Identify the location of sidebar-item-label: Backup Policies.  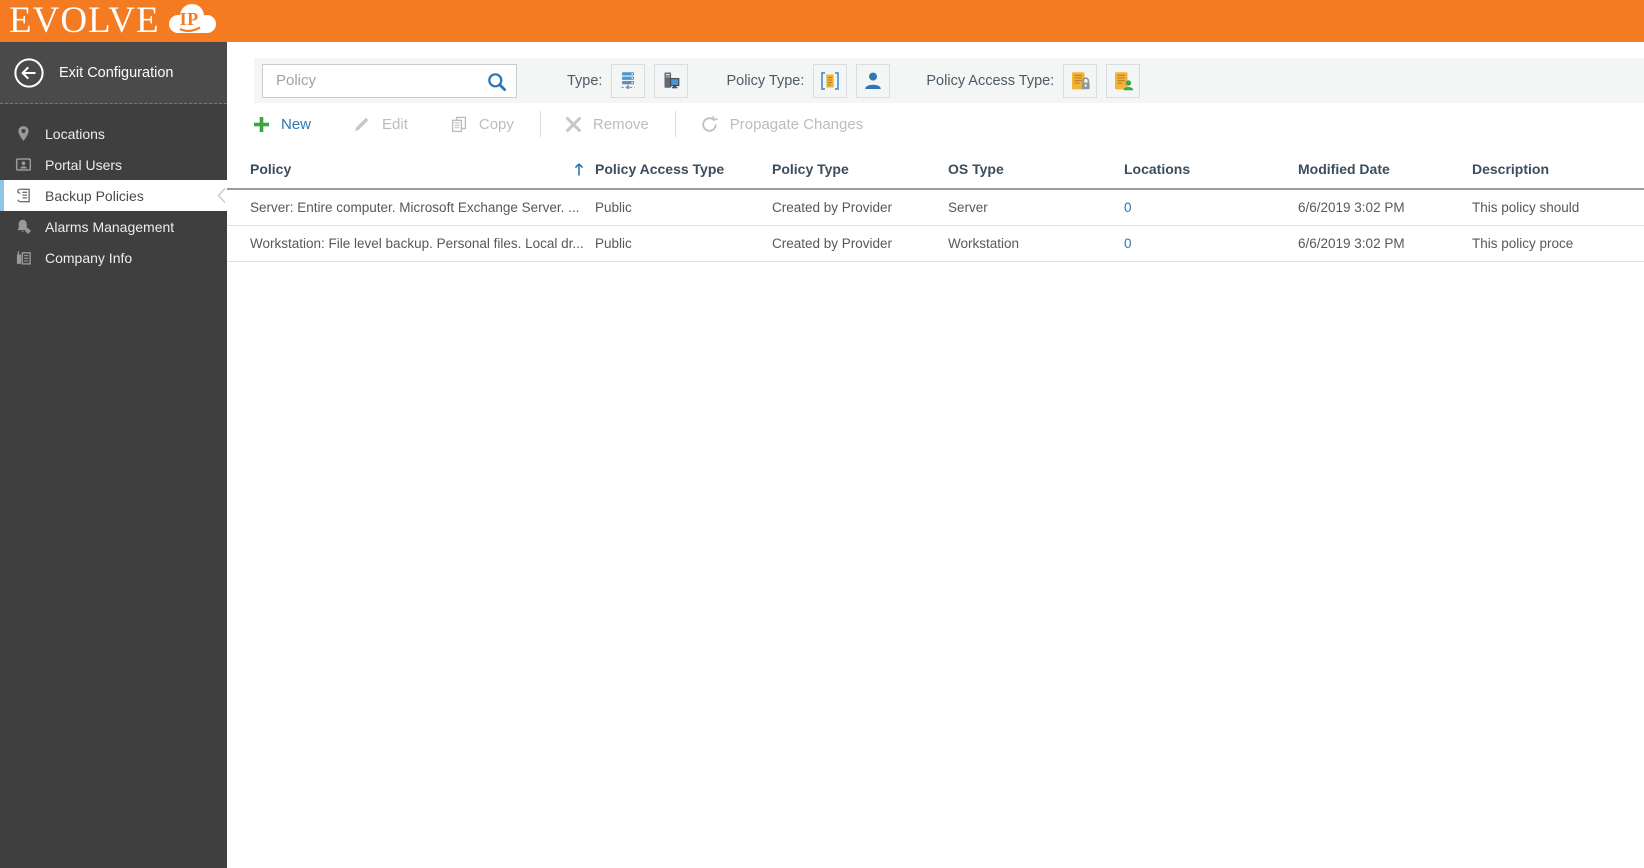
(94, 195).